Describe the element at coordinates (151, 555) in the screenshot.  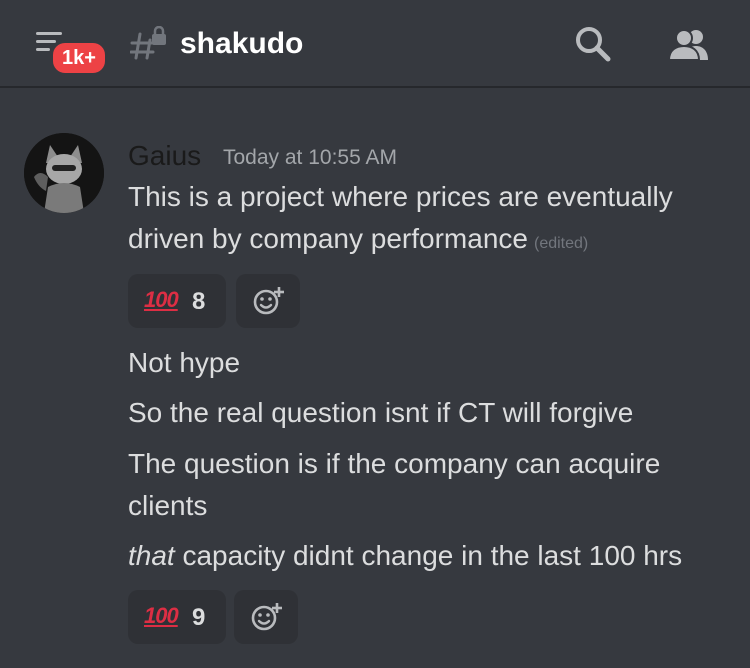
I see `italic-text: that` at that location.